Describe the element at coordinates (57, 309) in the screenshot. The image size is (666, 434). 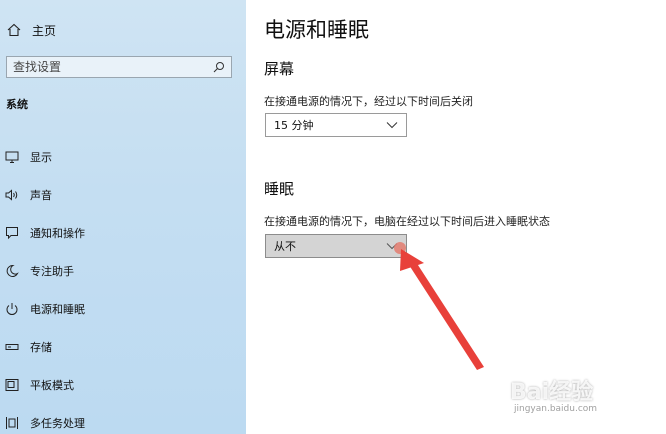
I see `sidebar-item-label: 电源和睡眠` at that location.